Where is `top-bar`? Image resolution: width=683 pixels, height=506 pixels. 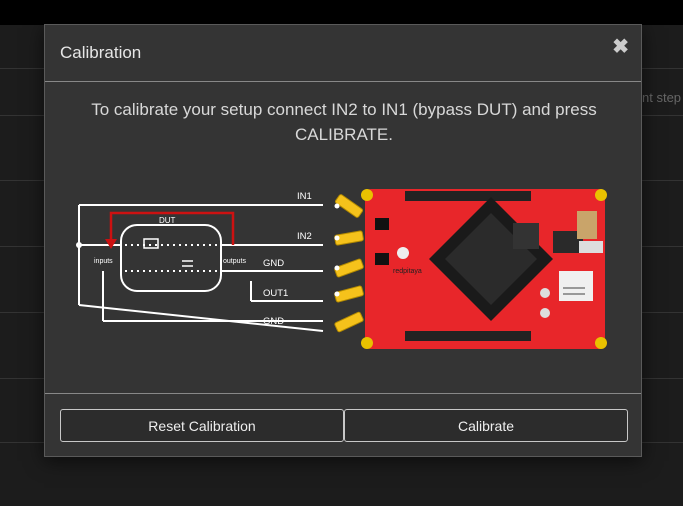 top-bar is located at coordinates (341, 12).